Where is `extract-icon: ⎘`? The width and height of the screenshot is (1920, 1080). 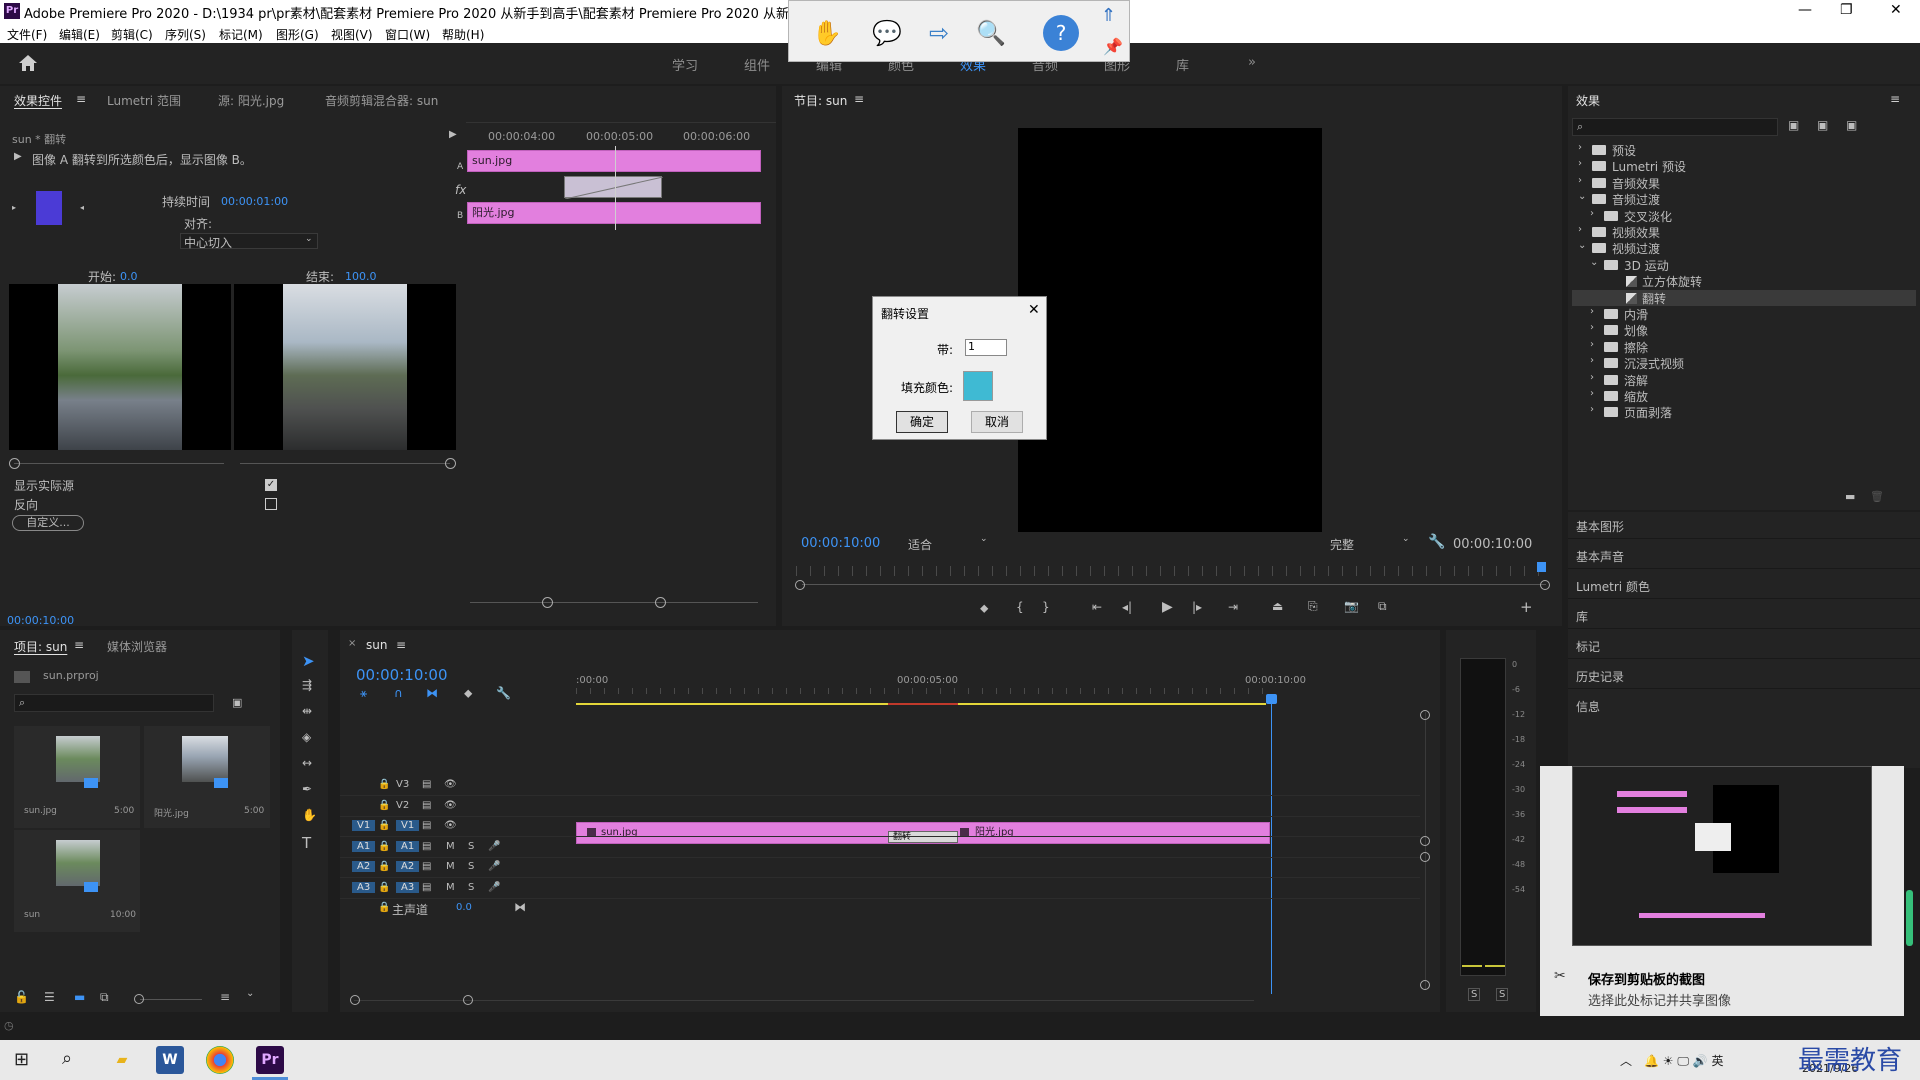 extract-icon: ⎘ is located at coordinates (1313, 606).